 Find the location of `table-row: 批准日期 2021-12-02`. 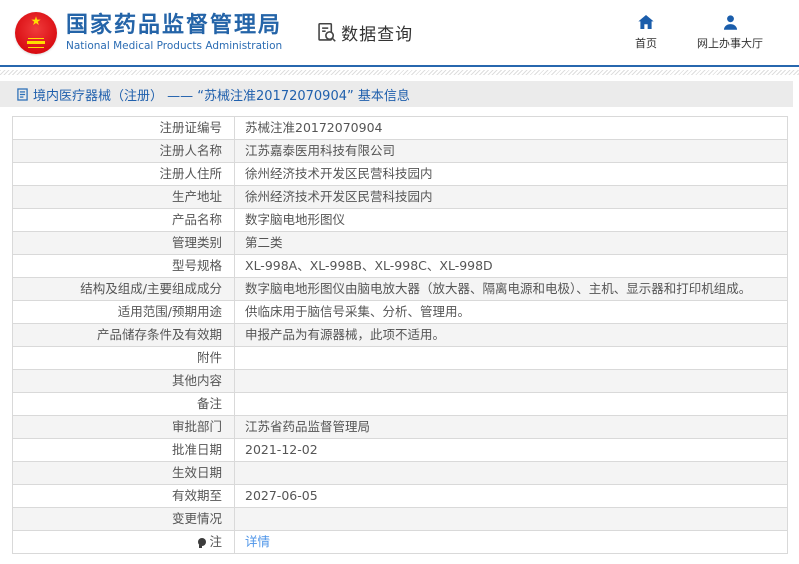

table-row: 批准日期 2021-12-02 is located at coordinates (400, 450).